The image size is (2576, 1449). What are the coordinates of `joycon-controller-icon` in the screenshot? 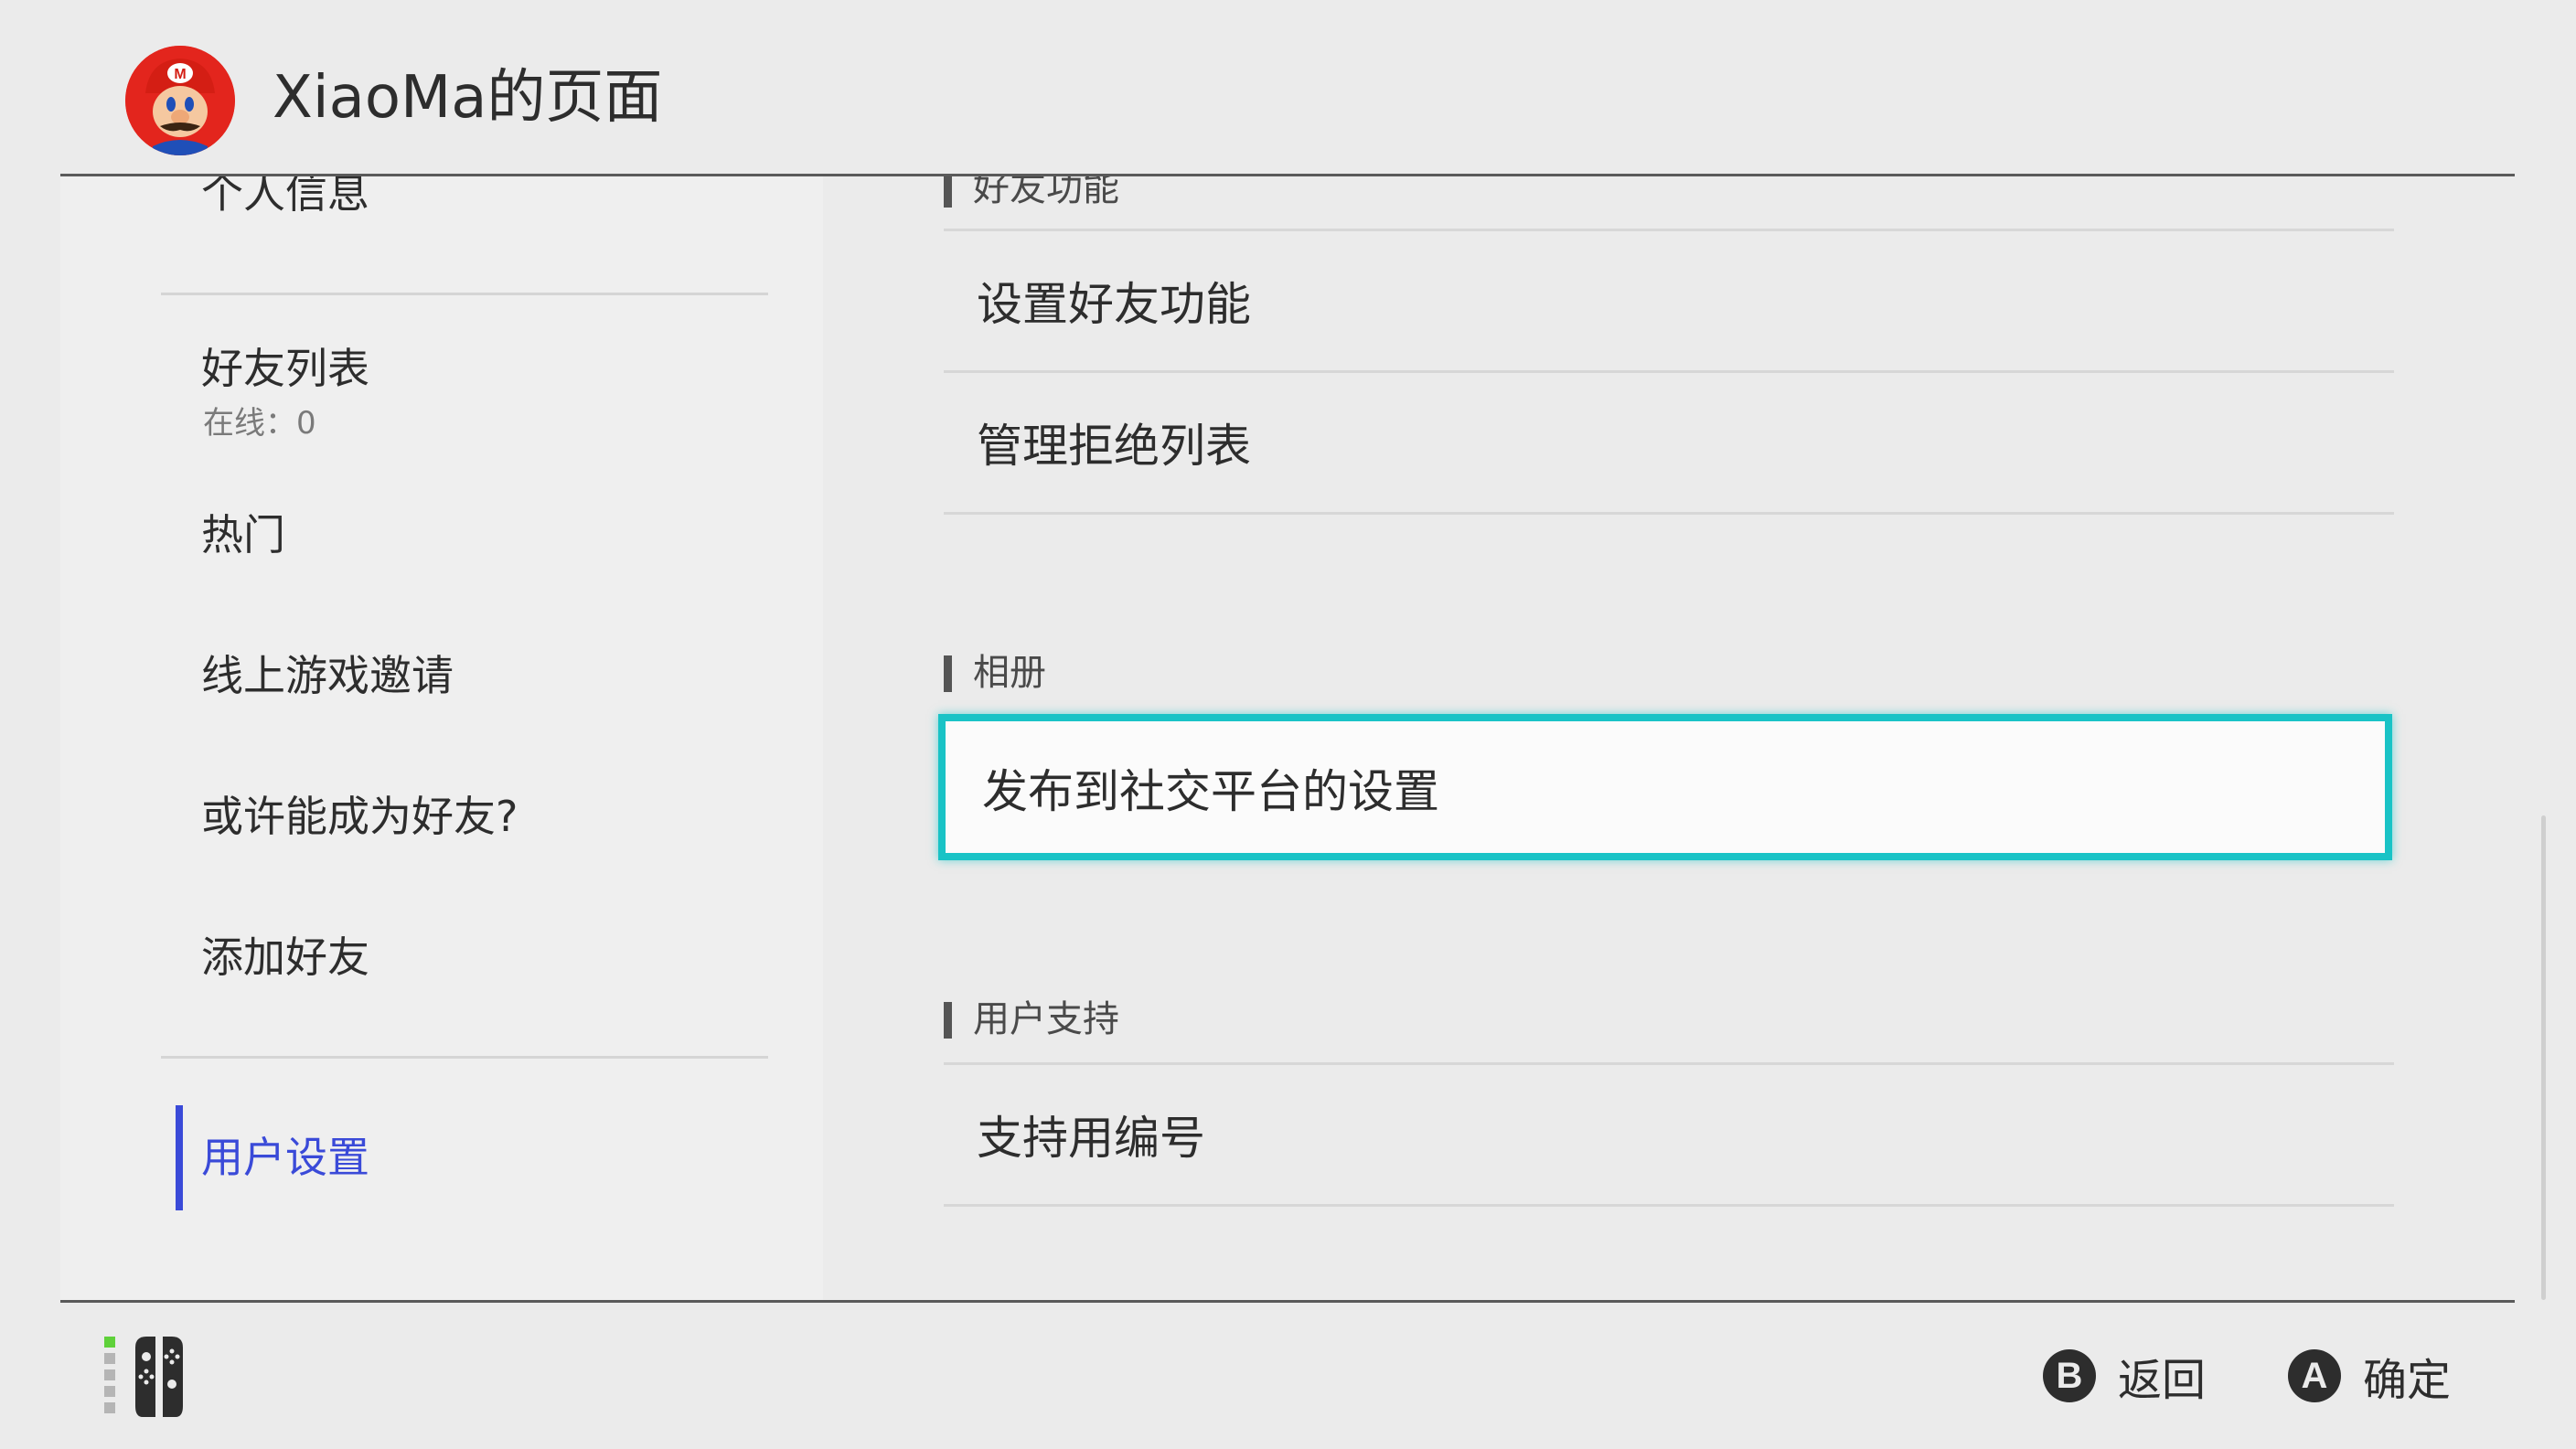 It's located at (166, 1377).